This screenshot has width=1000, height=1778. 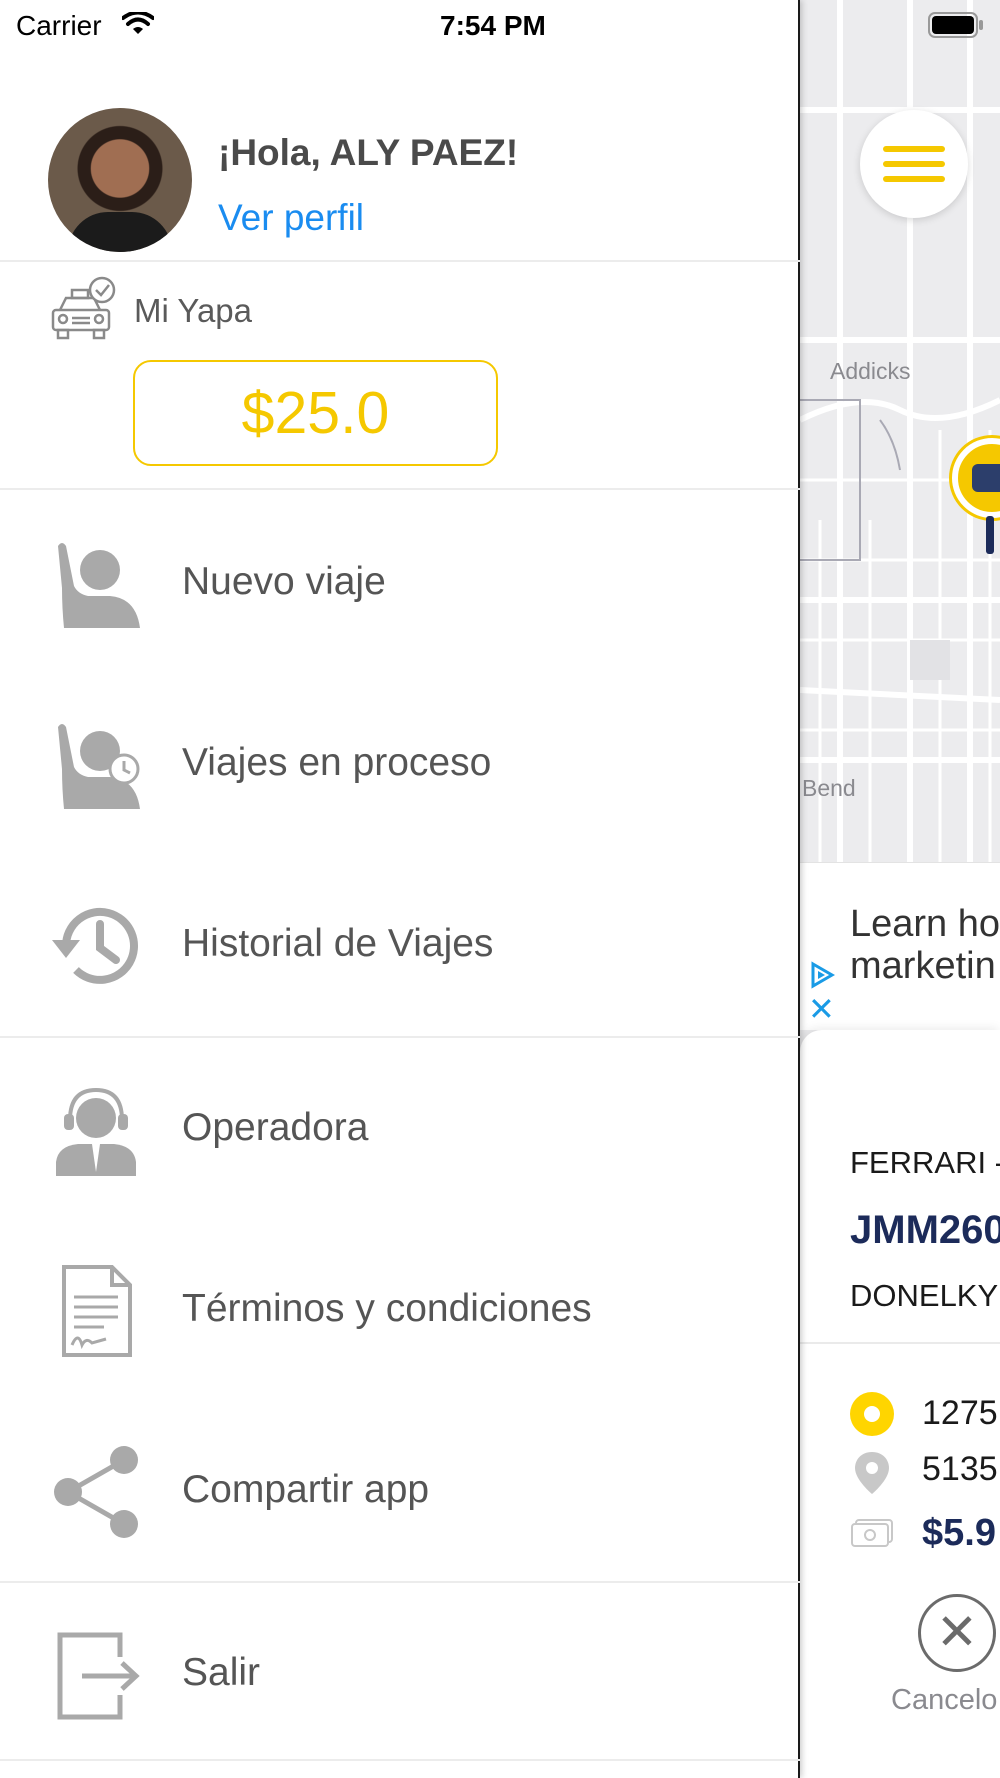 What do you see at coordinates (872, 1414) in the screenshot?
I see `origin-dot-icon` at bounding box center [872, 1414].